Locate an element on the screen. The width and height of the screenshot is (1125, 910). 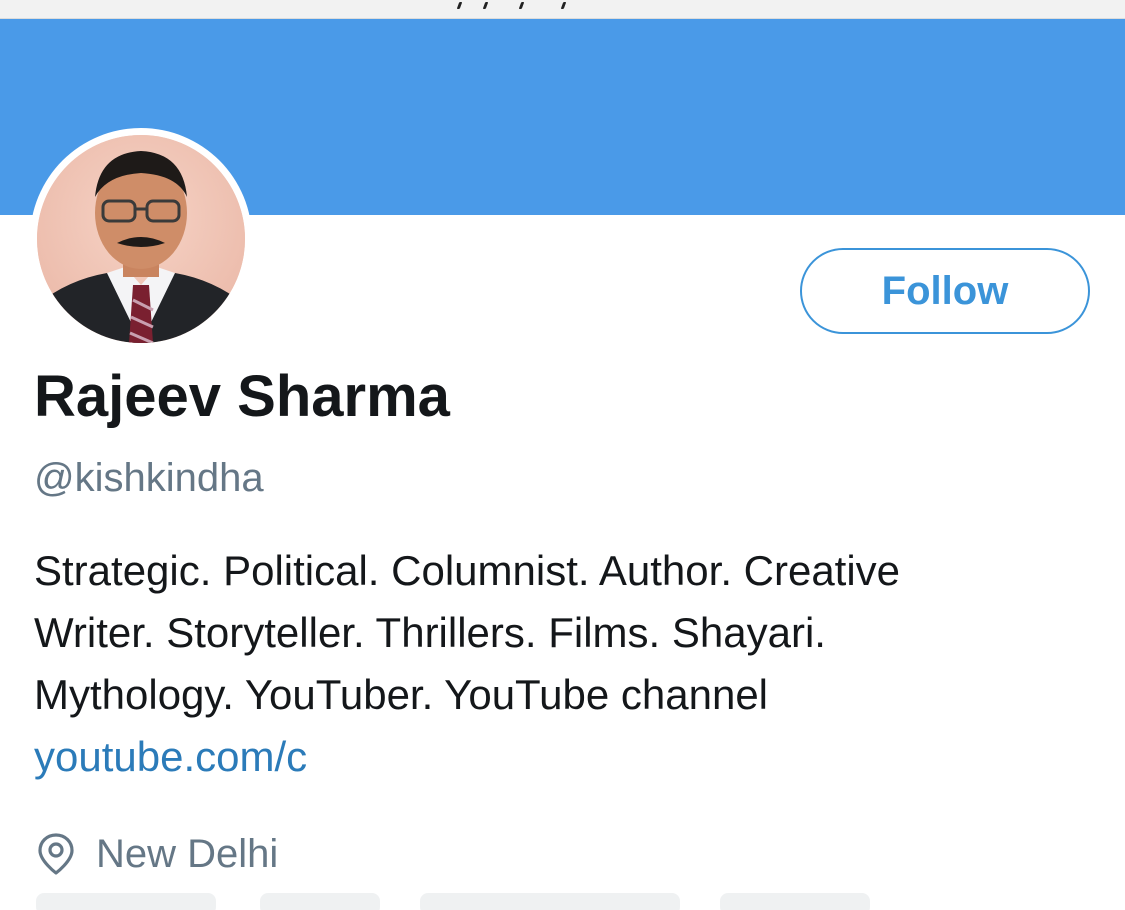
cropped-next-row is located at coordinates (562, 897).